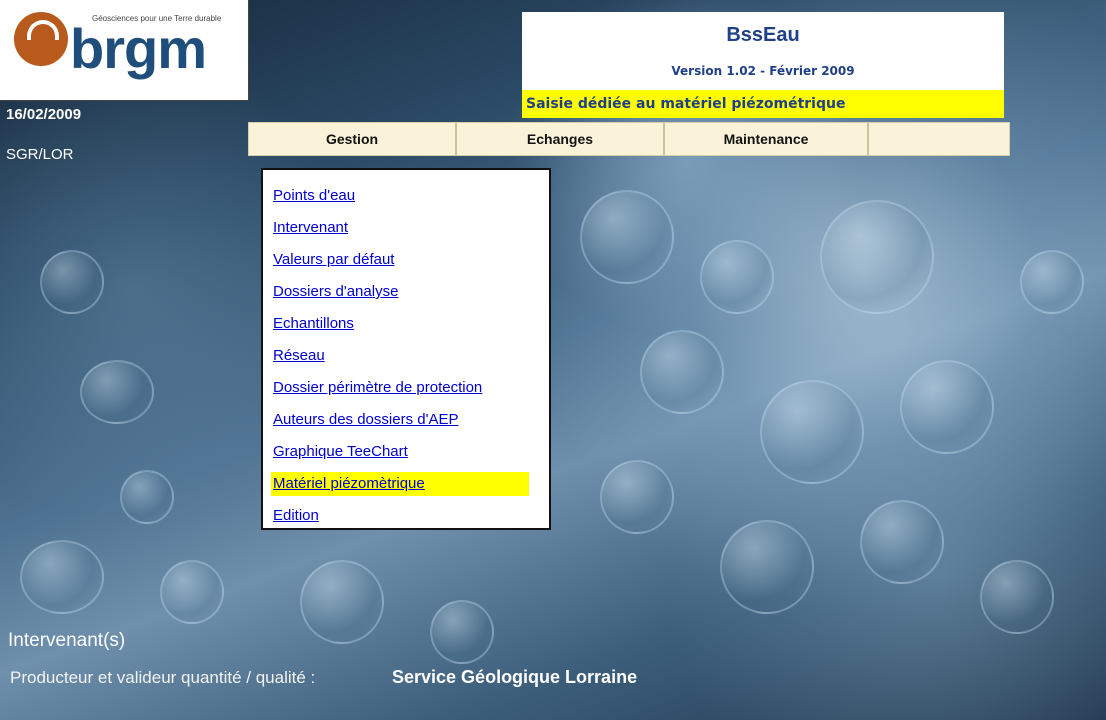  I want to click on main-menubar: Gestion Echanges Maintenance, so click(629, 139).